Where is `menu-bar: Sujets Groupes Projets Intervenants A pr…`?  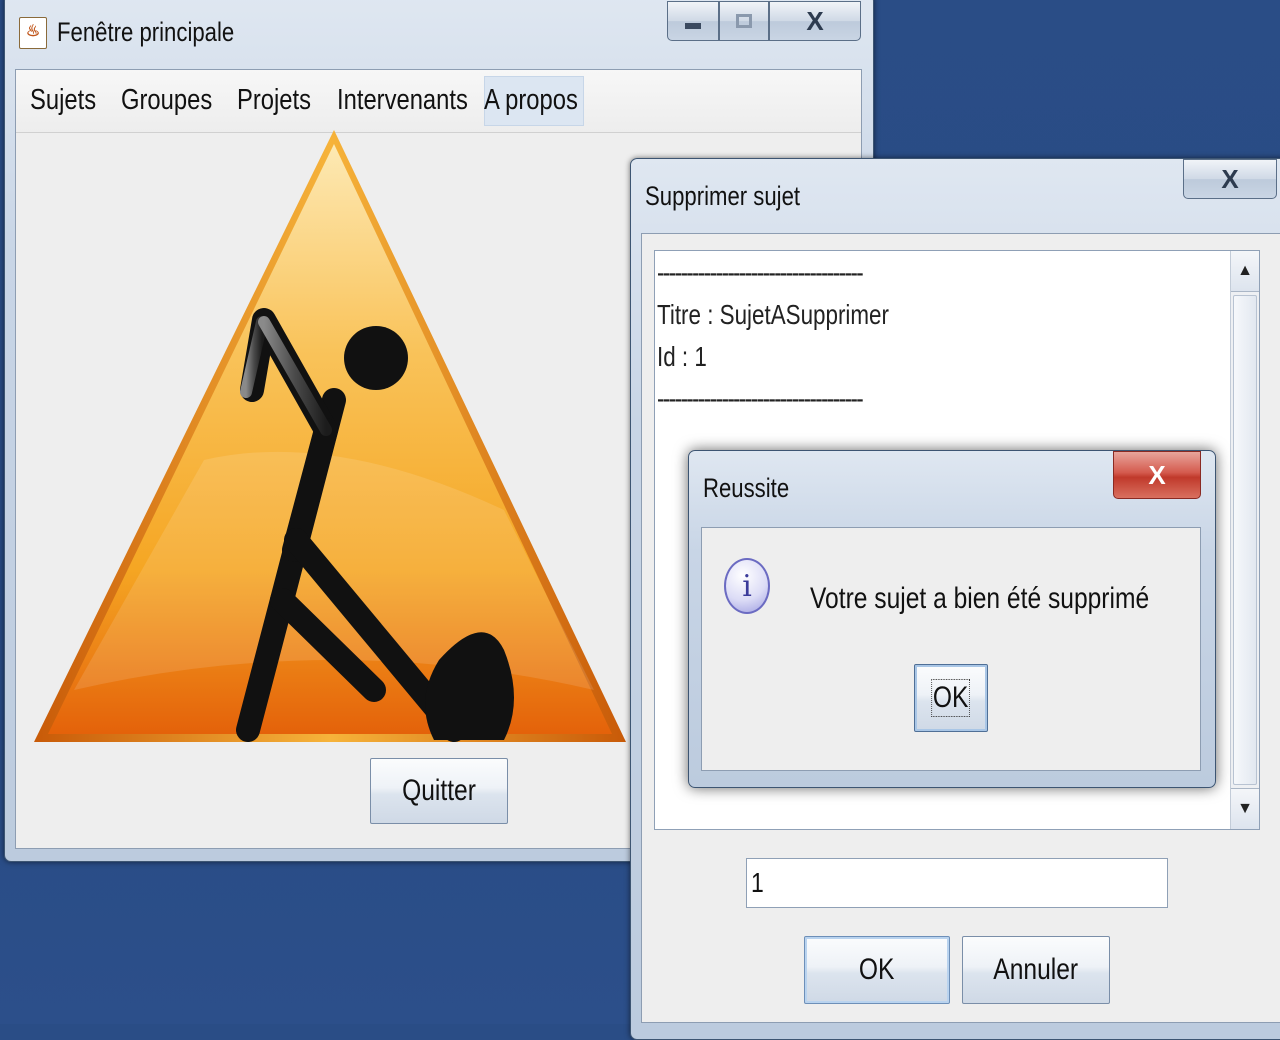
menu-bar: Sujets Groupes Projets Intervenants A pr… is located at coordinates (438, 101).